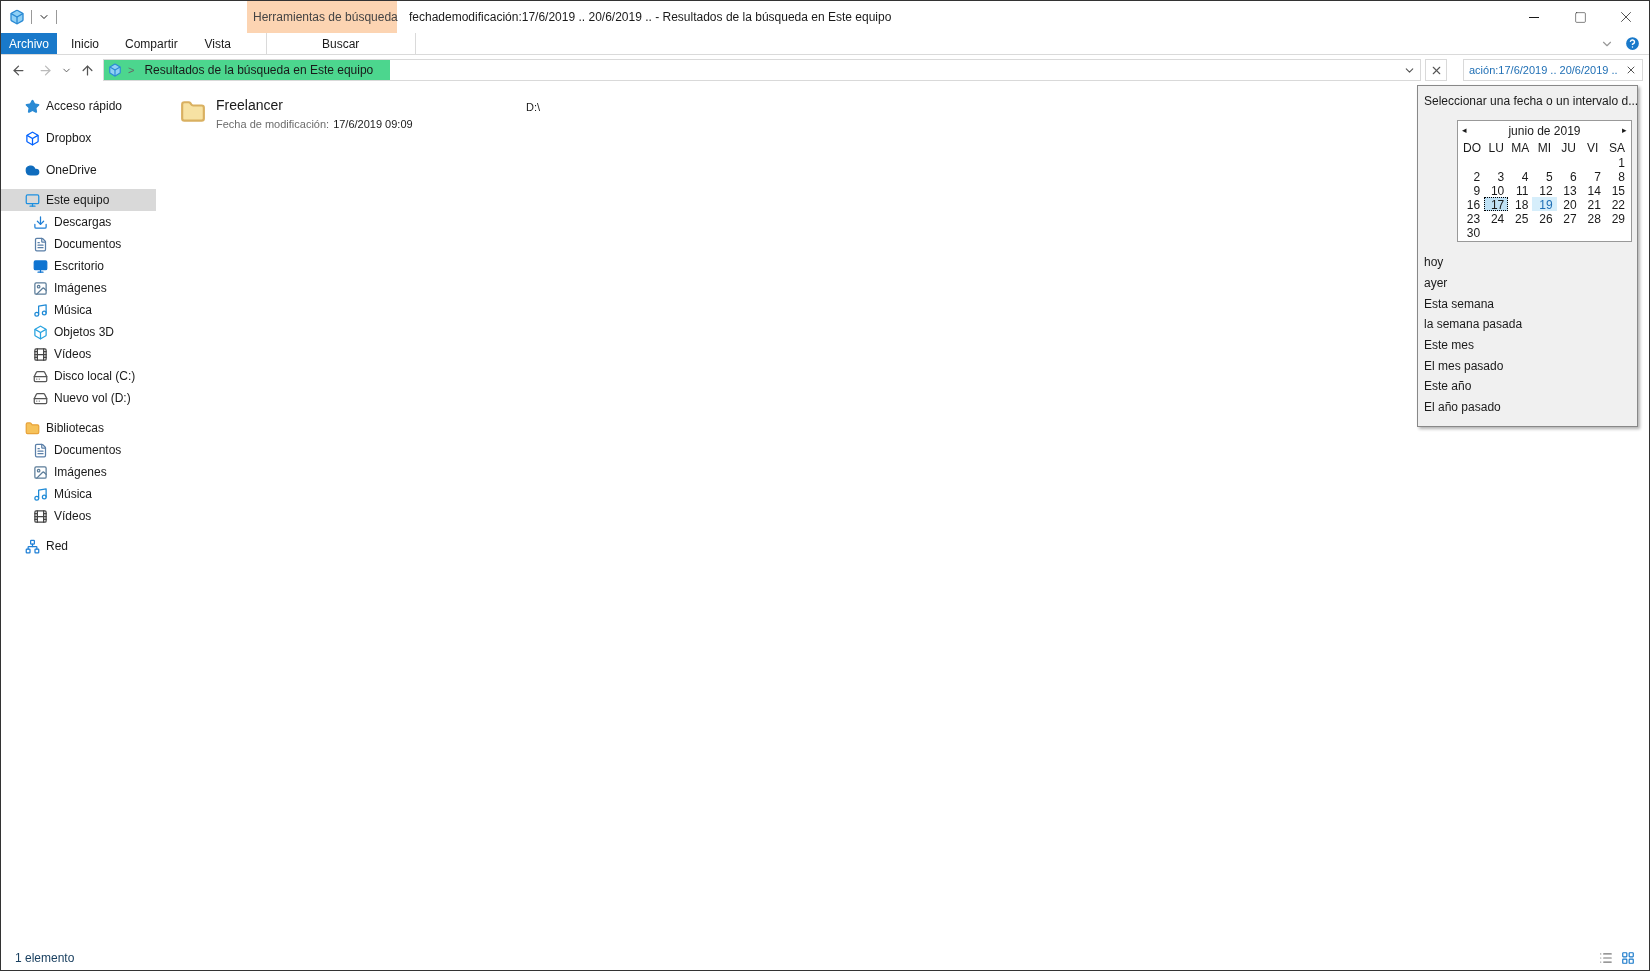 The width and height of the screenshot is (1650, 971). What do you see at coordinates (1592, 204) in the screenshot?
I see `calendar-day: 21` at bounding box center [1592, 204].